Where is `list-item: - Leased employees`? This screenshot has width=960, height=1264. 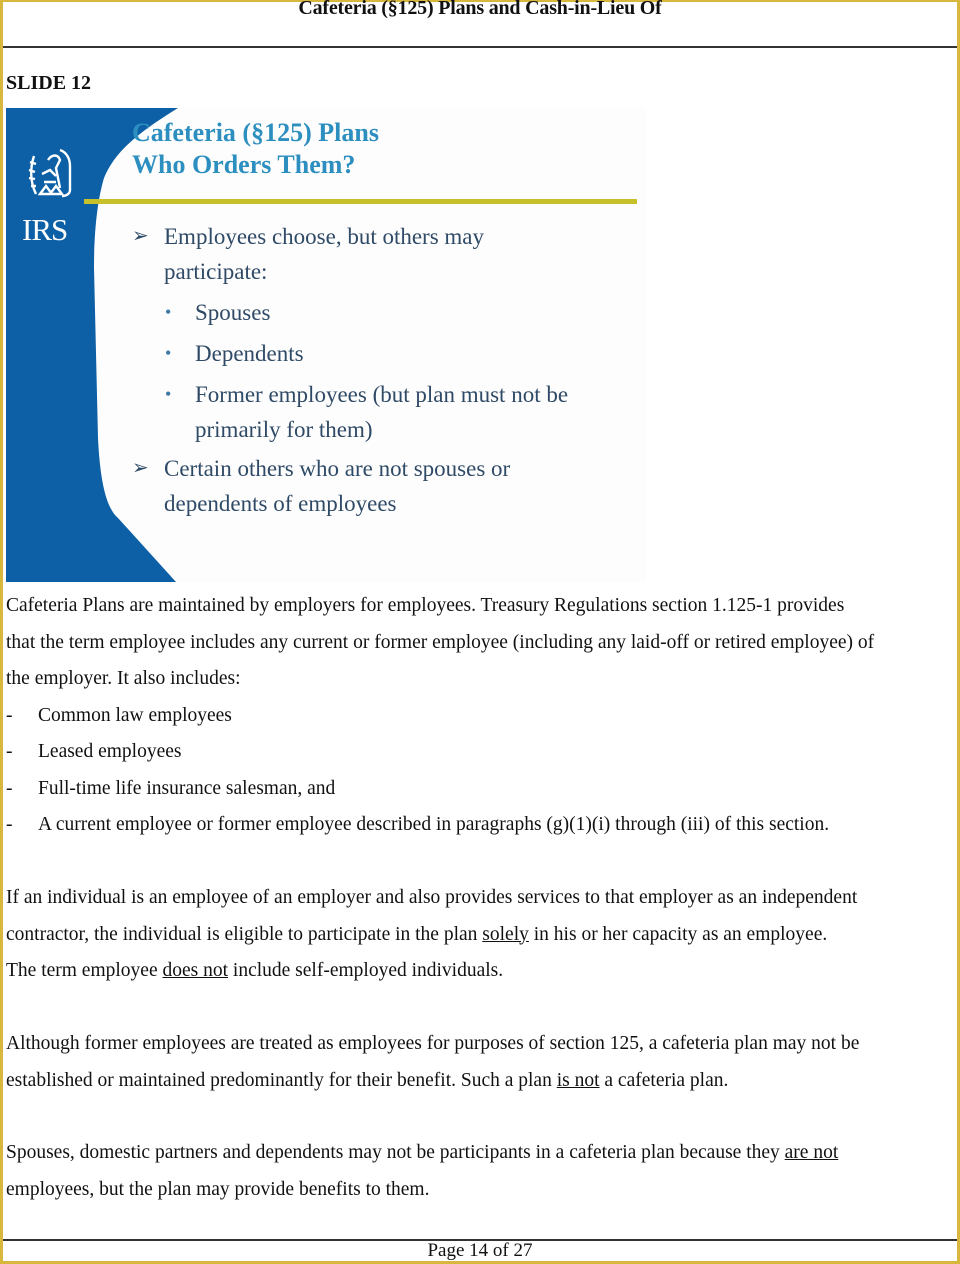
list-item: - Leased employees is located at coordinates (478, 752).